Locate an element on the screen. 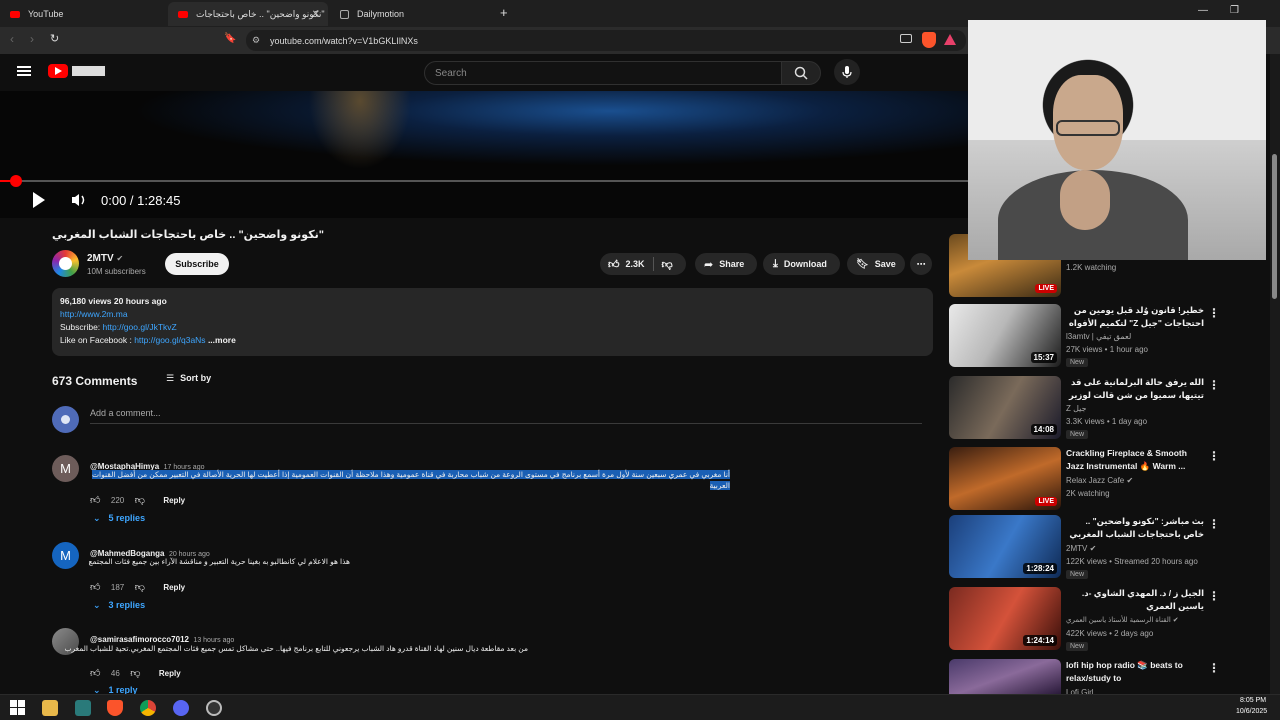 The width and height of the screenshot is (1280, 720). show-more: ...more is located at coordinates (222, 340).